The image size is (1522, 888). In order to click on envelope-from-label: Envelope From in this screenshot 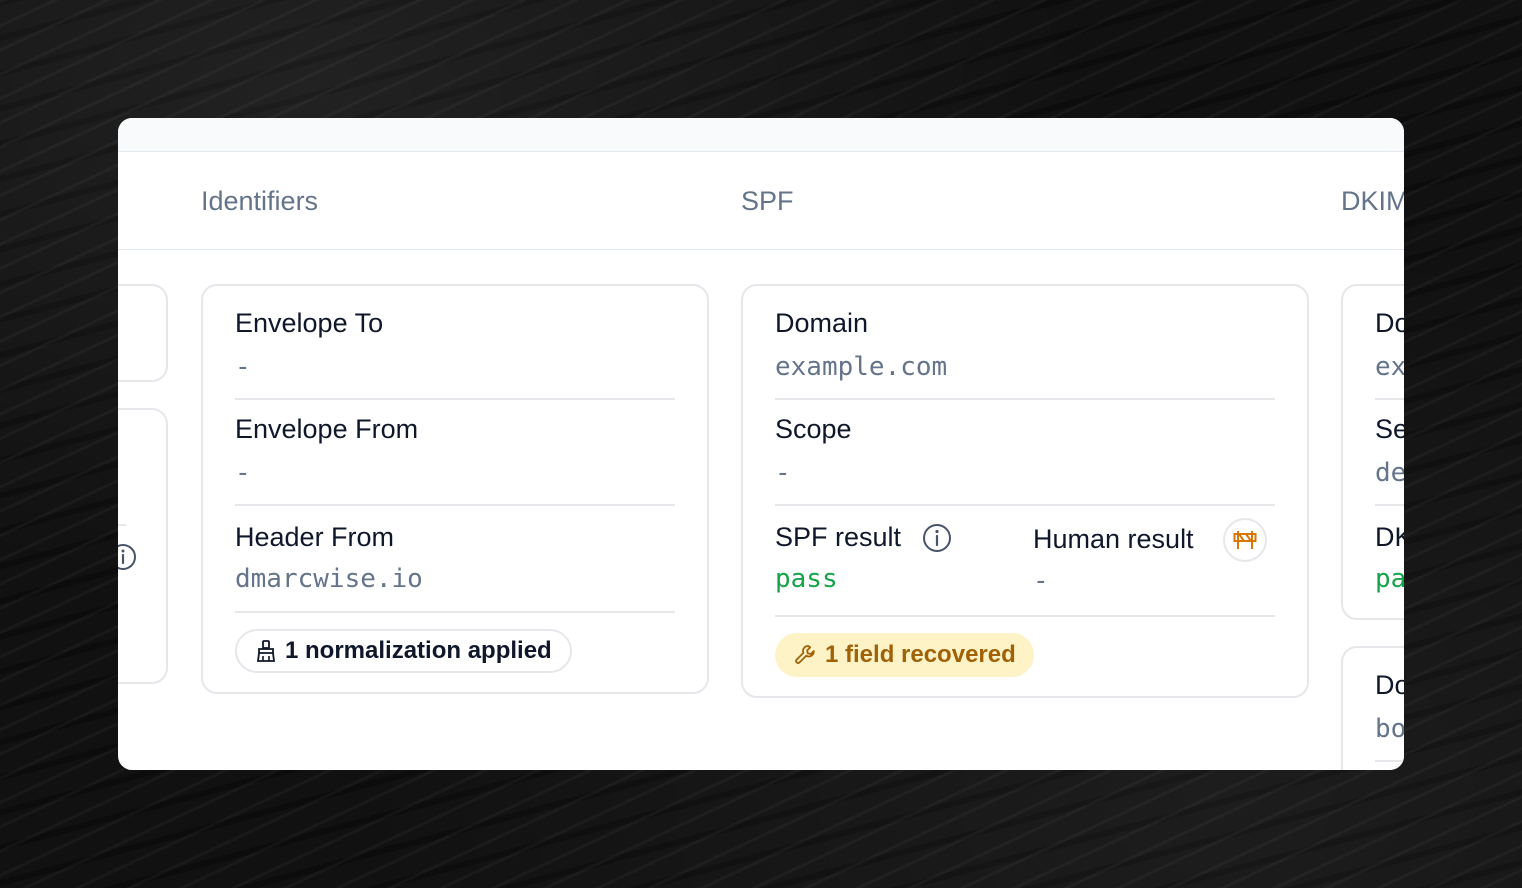, I will do `click(327, 429)`.